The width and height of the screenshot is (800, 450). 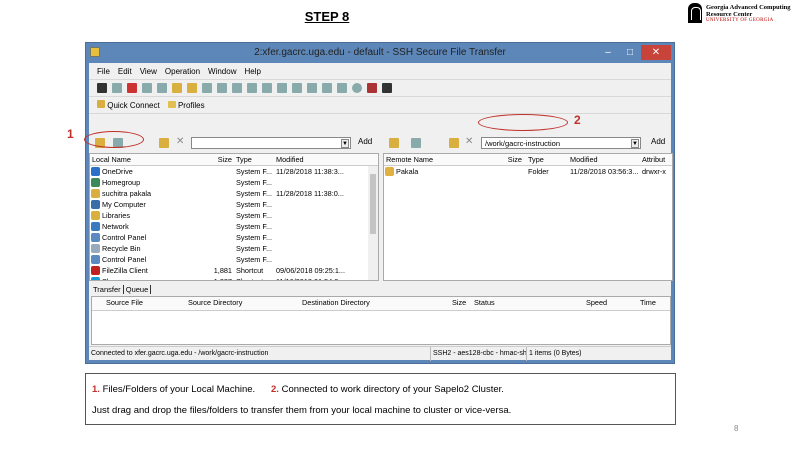 I want to click on view-icon, so click(x=252, y=88).